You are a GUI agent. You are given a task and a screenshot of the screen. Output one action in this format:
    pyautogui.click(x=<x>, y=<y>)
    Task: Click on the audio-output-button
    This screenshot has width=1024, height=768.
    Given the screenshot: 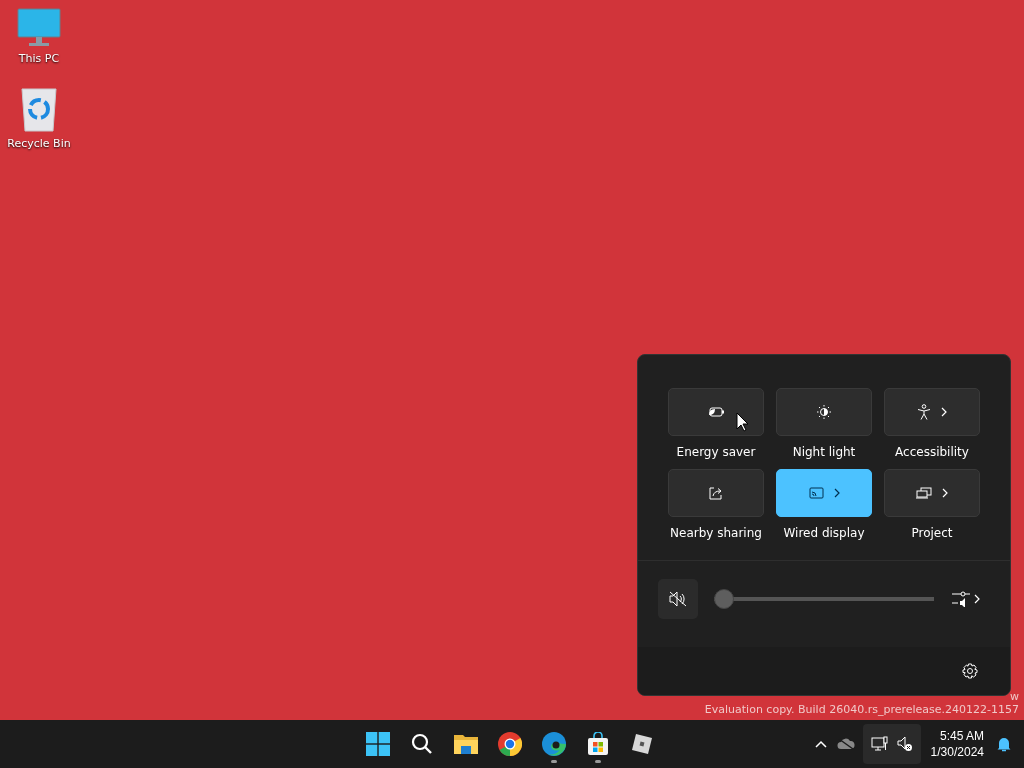 What is the action you would take?
    pyautogui.click(x=966, y=599)
    